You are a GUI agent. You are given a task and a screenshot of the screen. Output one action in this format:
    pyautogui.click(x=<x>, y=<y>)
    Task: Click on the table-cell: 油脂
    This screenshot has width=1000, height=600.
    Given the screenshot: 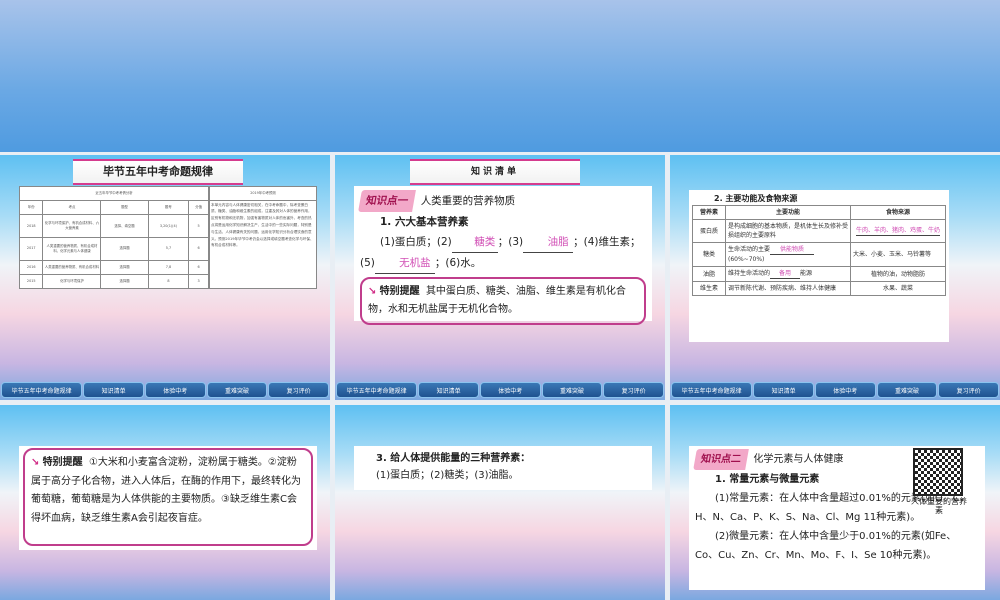 What is the action you would take?
    pyautogui.click(x=709, y=274)
    